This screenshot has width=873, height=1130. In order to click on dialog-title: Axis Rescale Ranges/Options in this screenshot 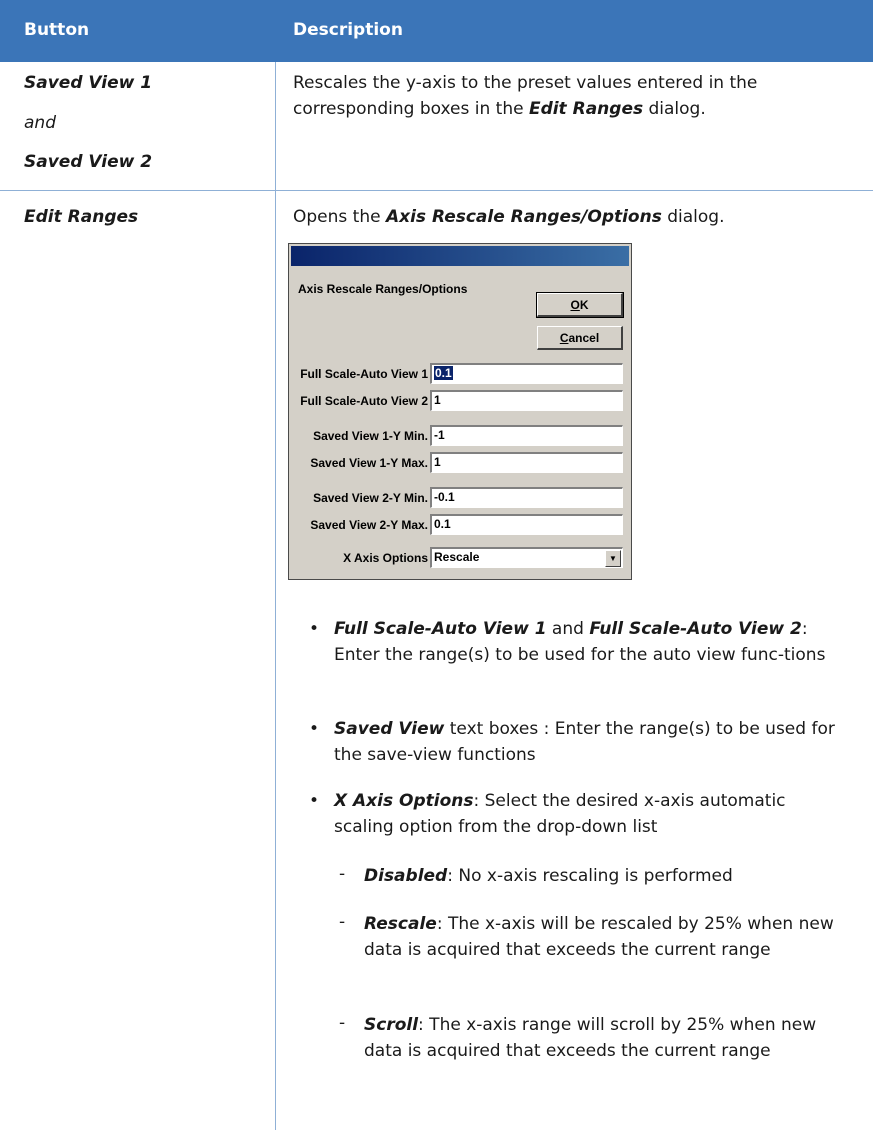, I will do `click(383, 289)`.